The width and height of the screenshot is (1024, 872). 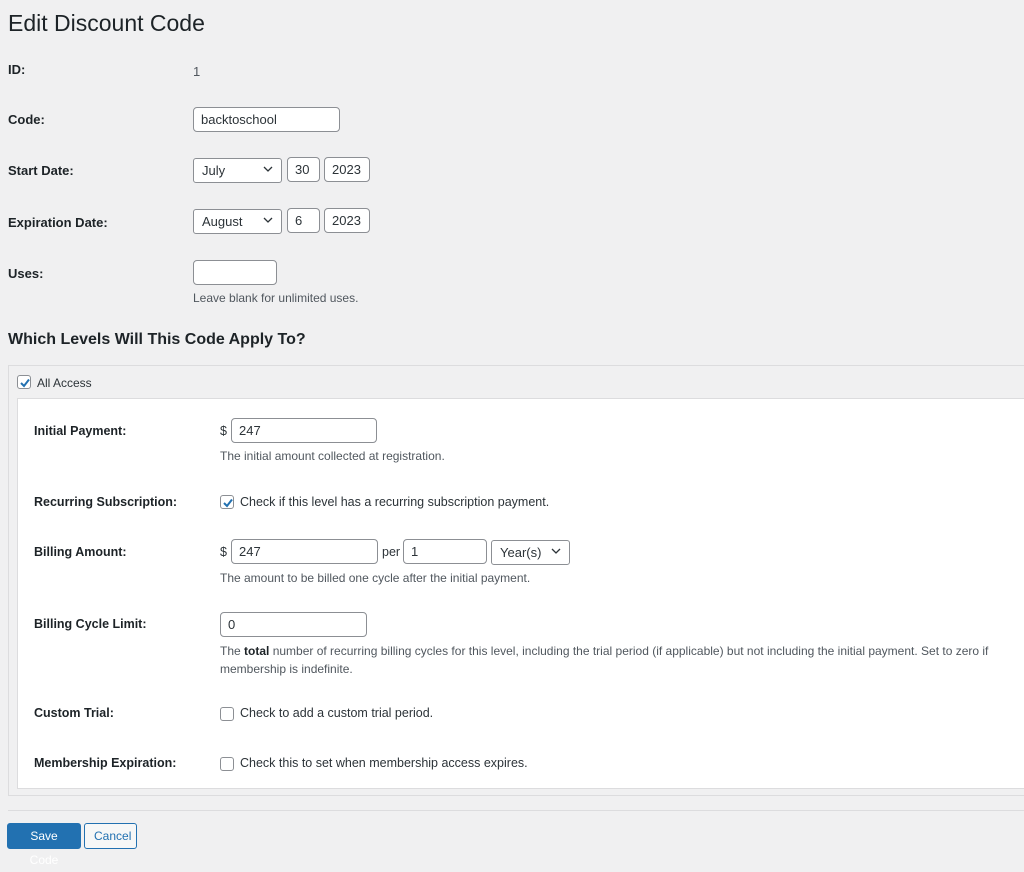 What do you see at coordinates (304, 551) in the screenshot?
I see `billing-amount-input: 247` at bounding box center [304, 551].